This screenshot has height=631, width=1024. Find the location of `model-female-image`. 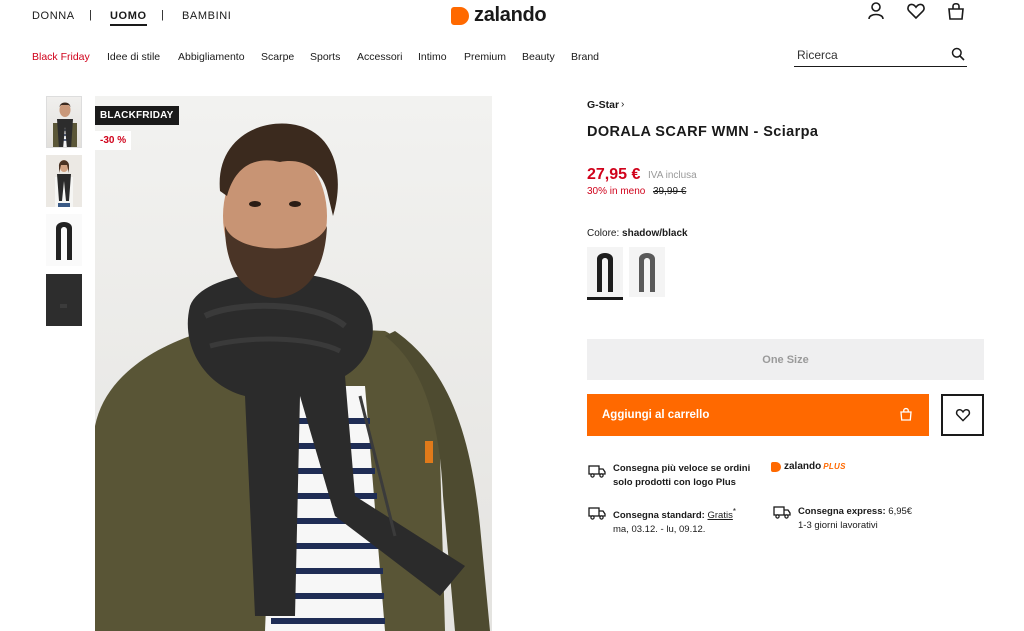

model-female-image is located at coordinates (64, 183).